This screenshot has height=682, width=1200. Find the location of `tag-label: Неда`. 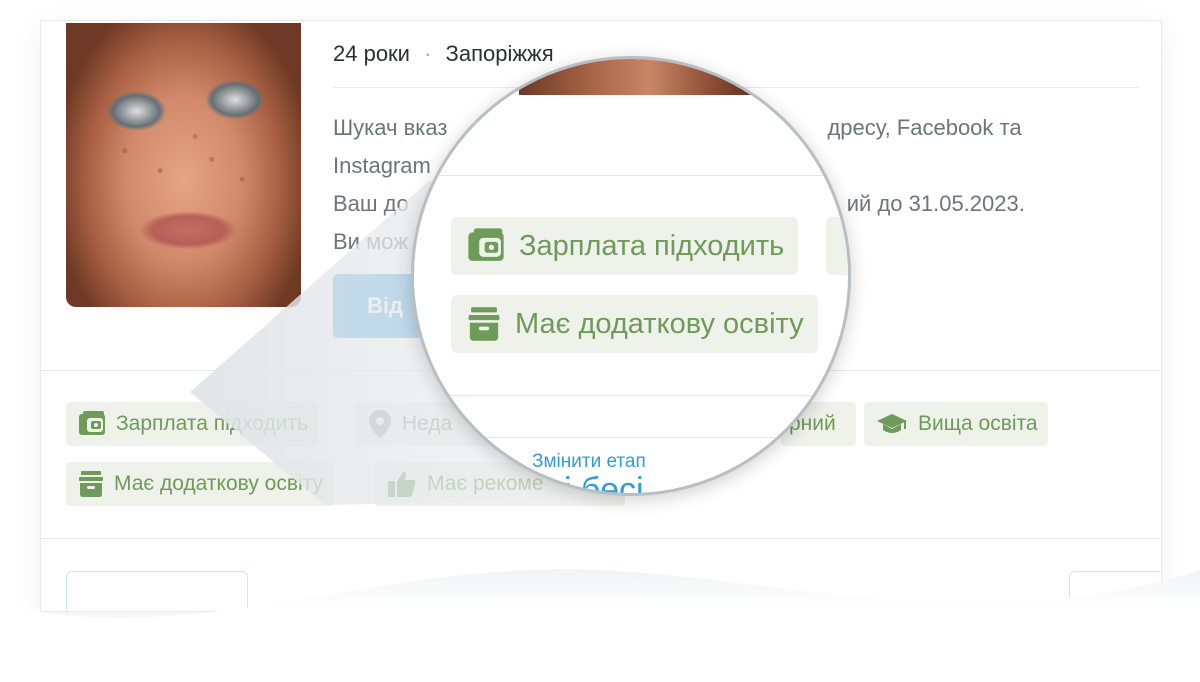

tag-label: Неда is located at coordinates (427, 423).